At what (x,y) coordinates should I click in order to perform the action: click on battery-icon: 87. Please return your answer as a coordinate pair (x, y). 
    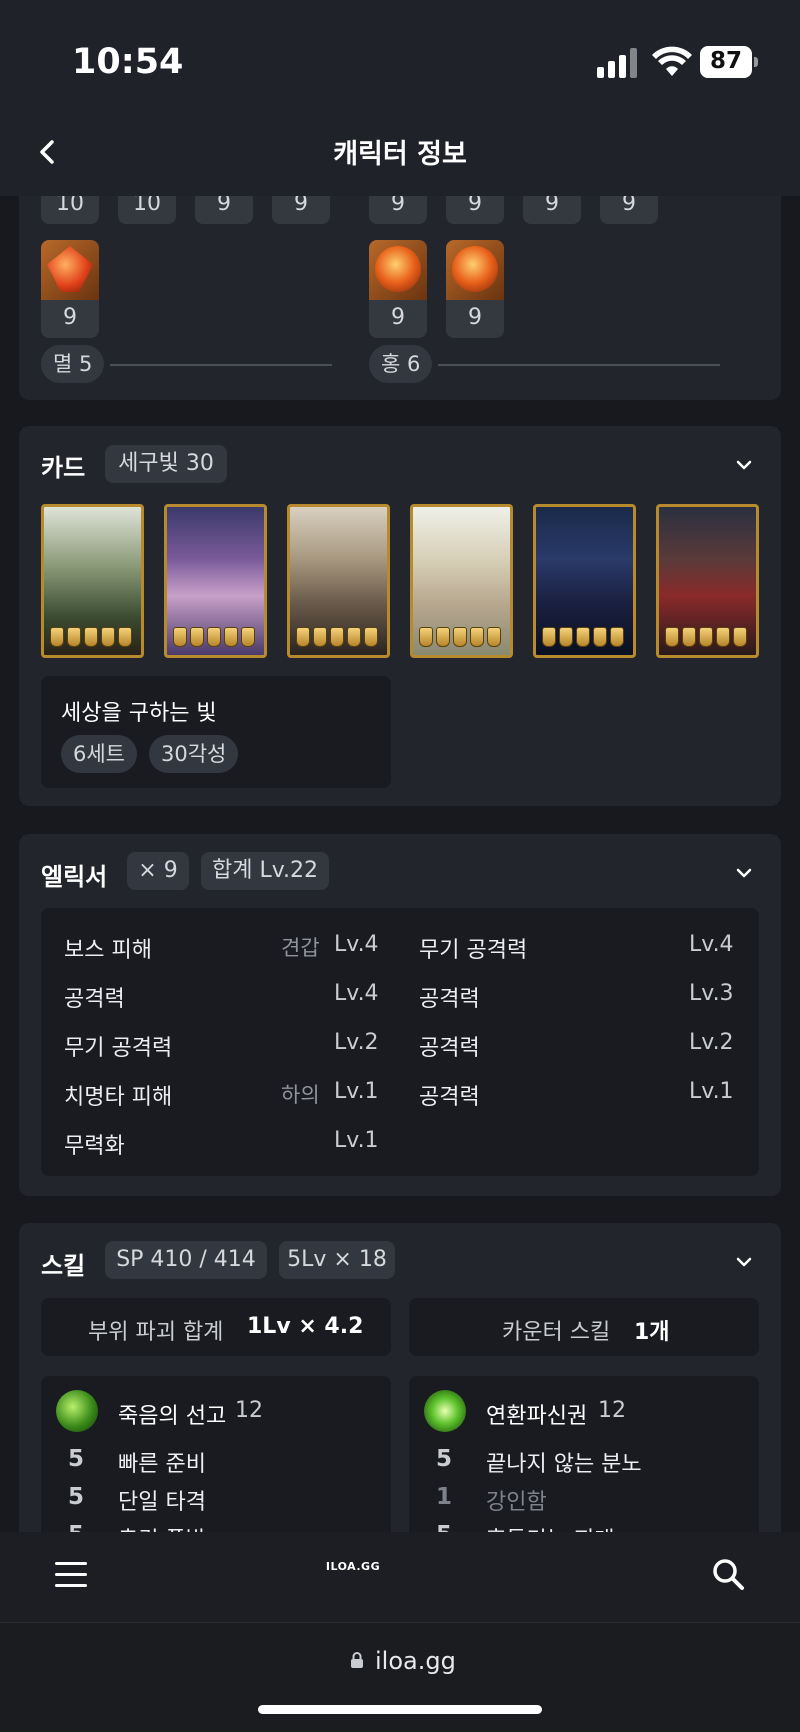
    Looking at the image, I should click on (729, 62).